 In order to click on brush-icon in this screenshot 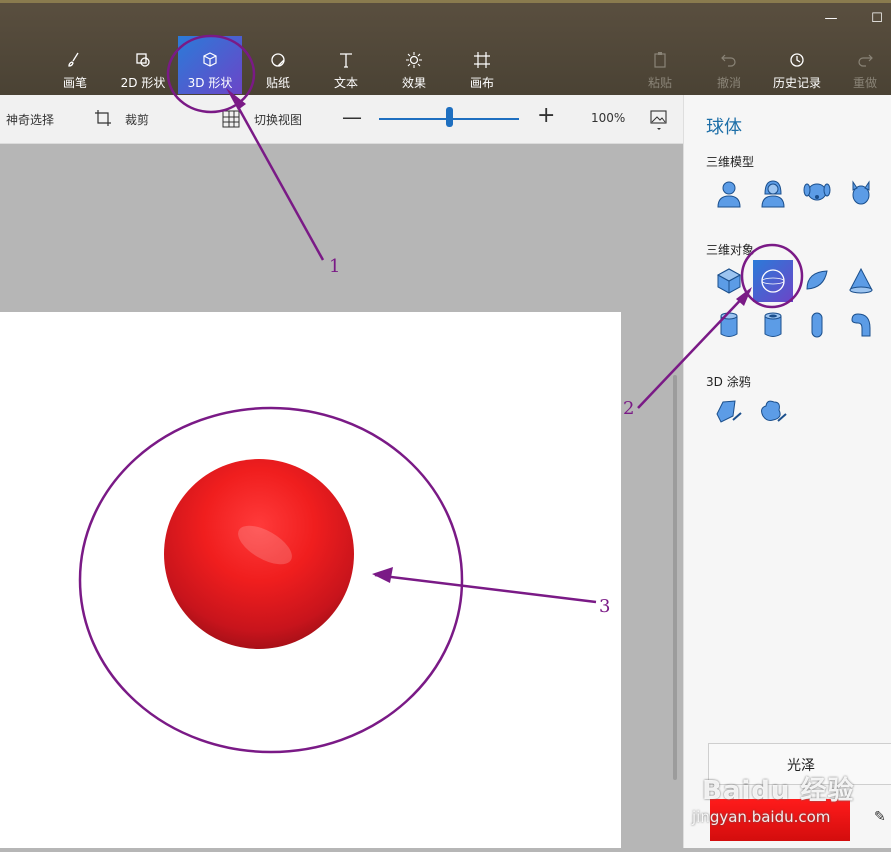, I will do `click(73, 59)`.